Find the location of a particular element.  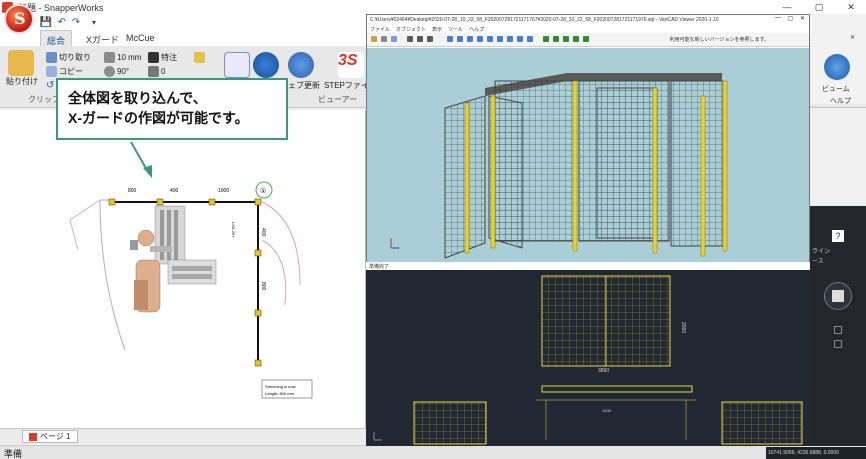

viewcube-icon is located at coordinates (838, 296).